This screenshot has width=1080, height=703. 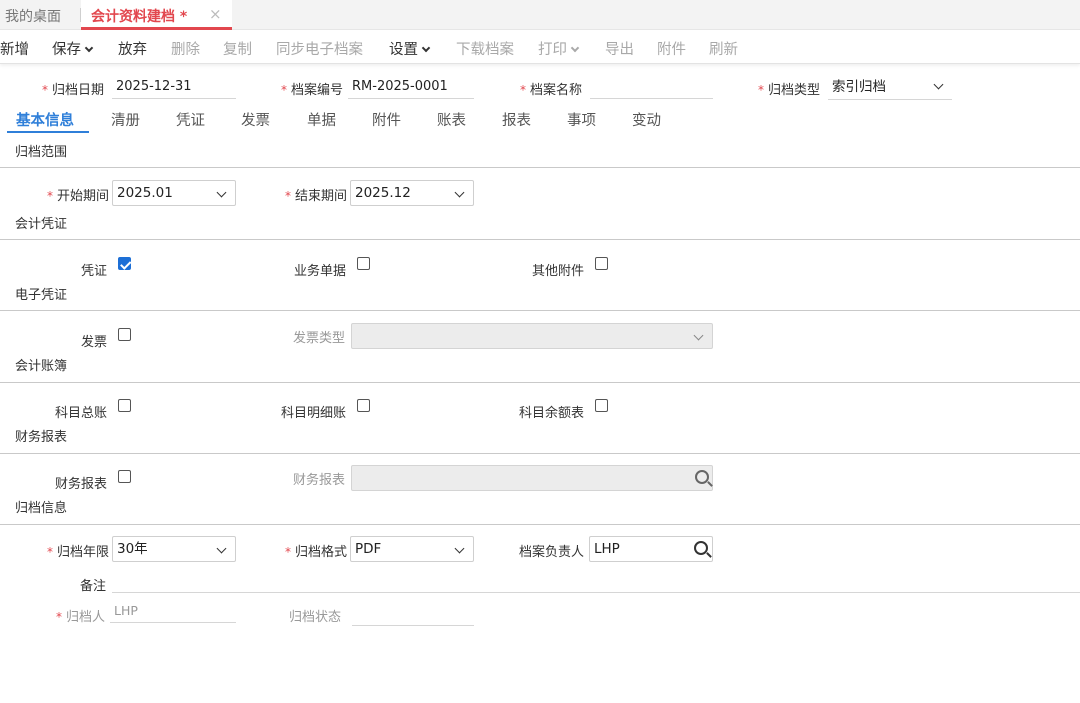 I want to click on report-lookup-input, so click(x=532, y=478).